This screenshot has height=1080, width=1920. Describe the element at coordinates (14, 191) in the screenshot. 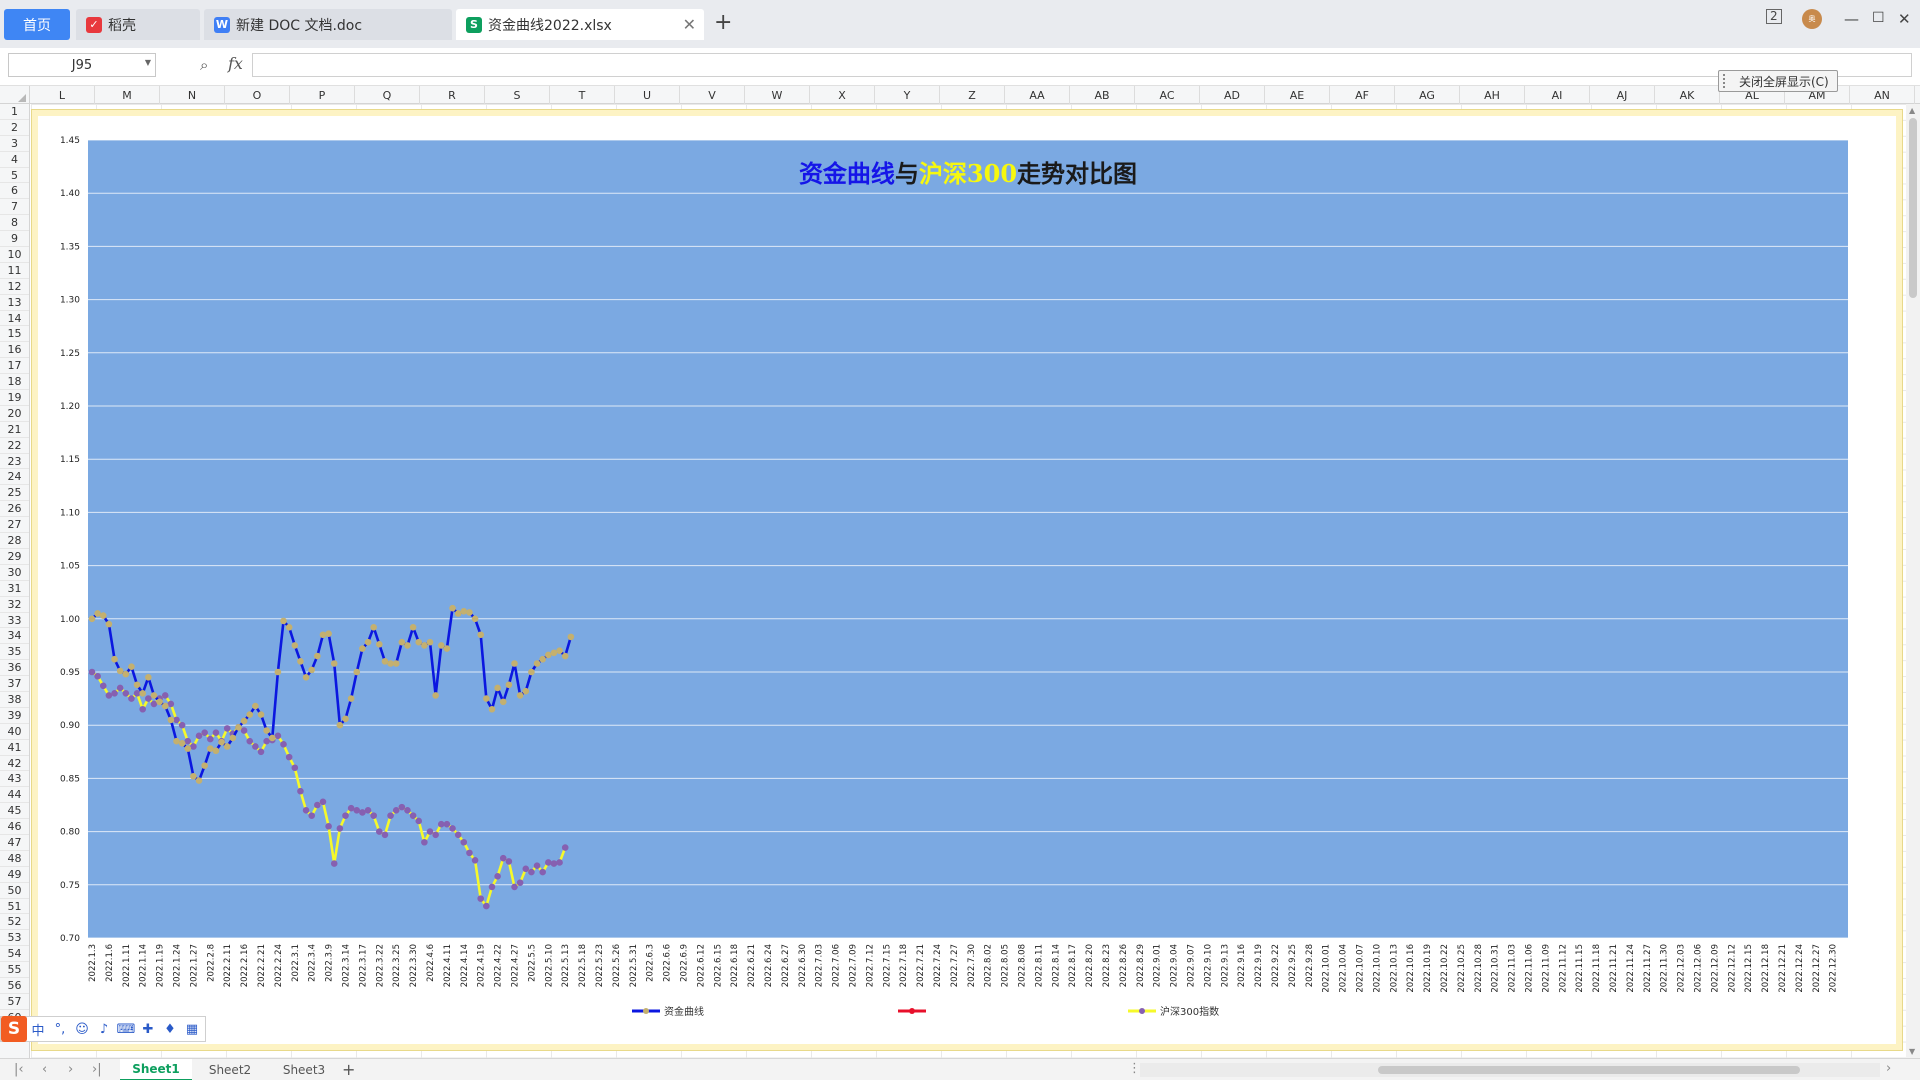

I see `row-header-cell: 6` at that location.